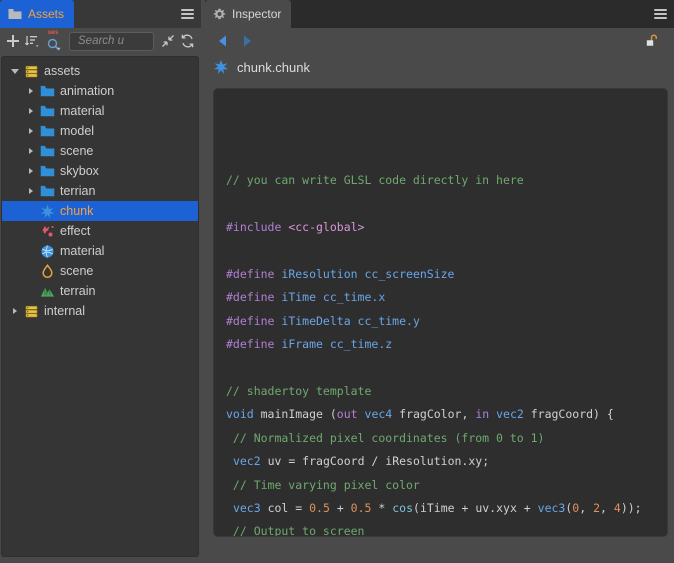  What do you see at coordinates (100, 291) in the screenshot?
I see `tree-item-terrain: terrain` at bounding box center [100, 291].